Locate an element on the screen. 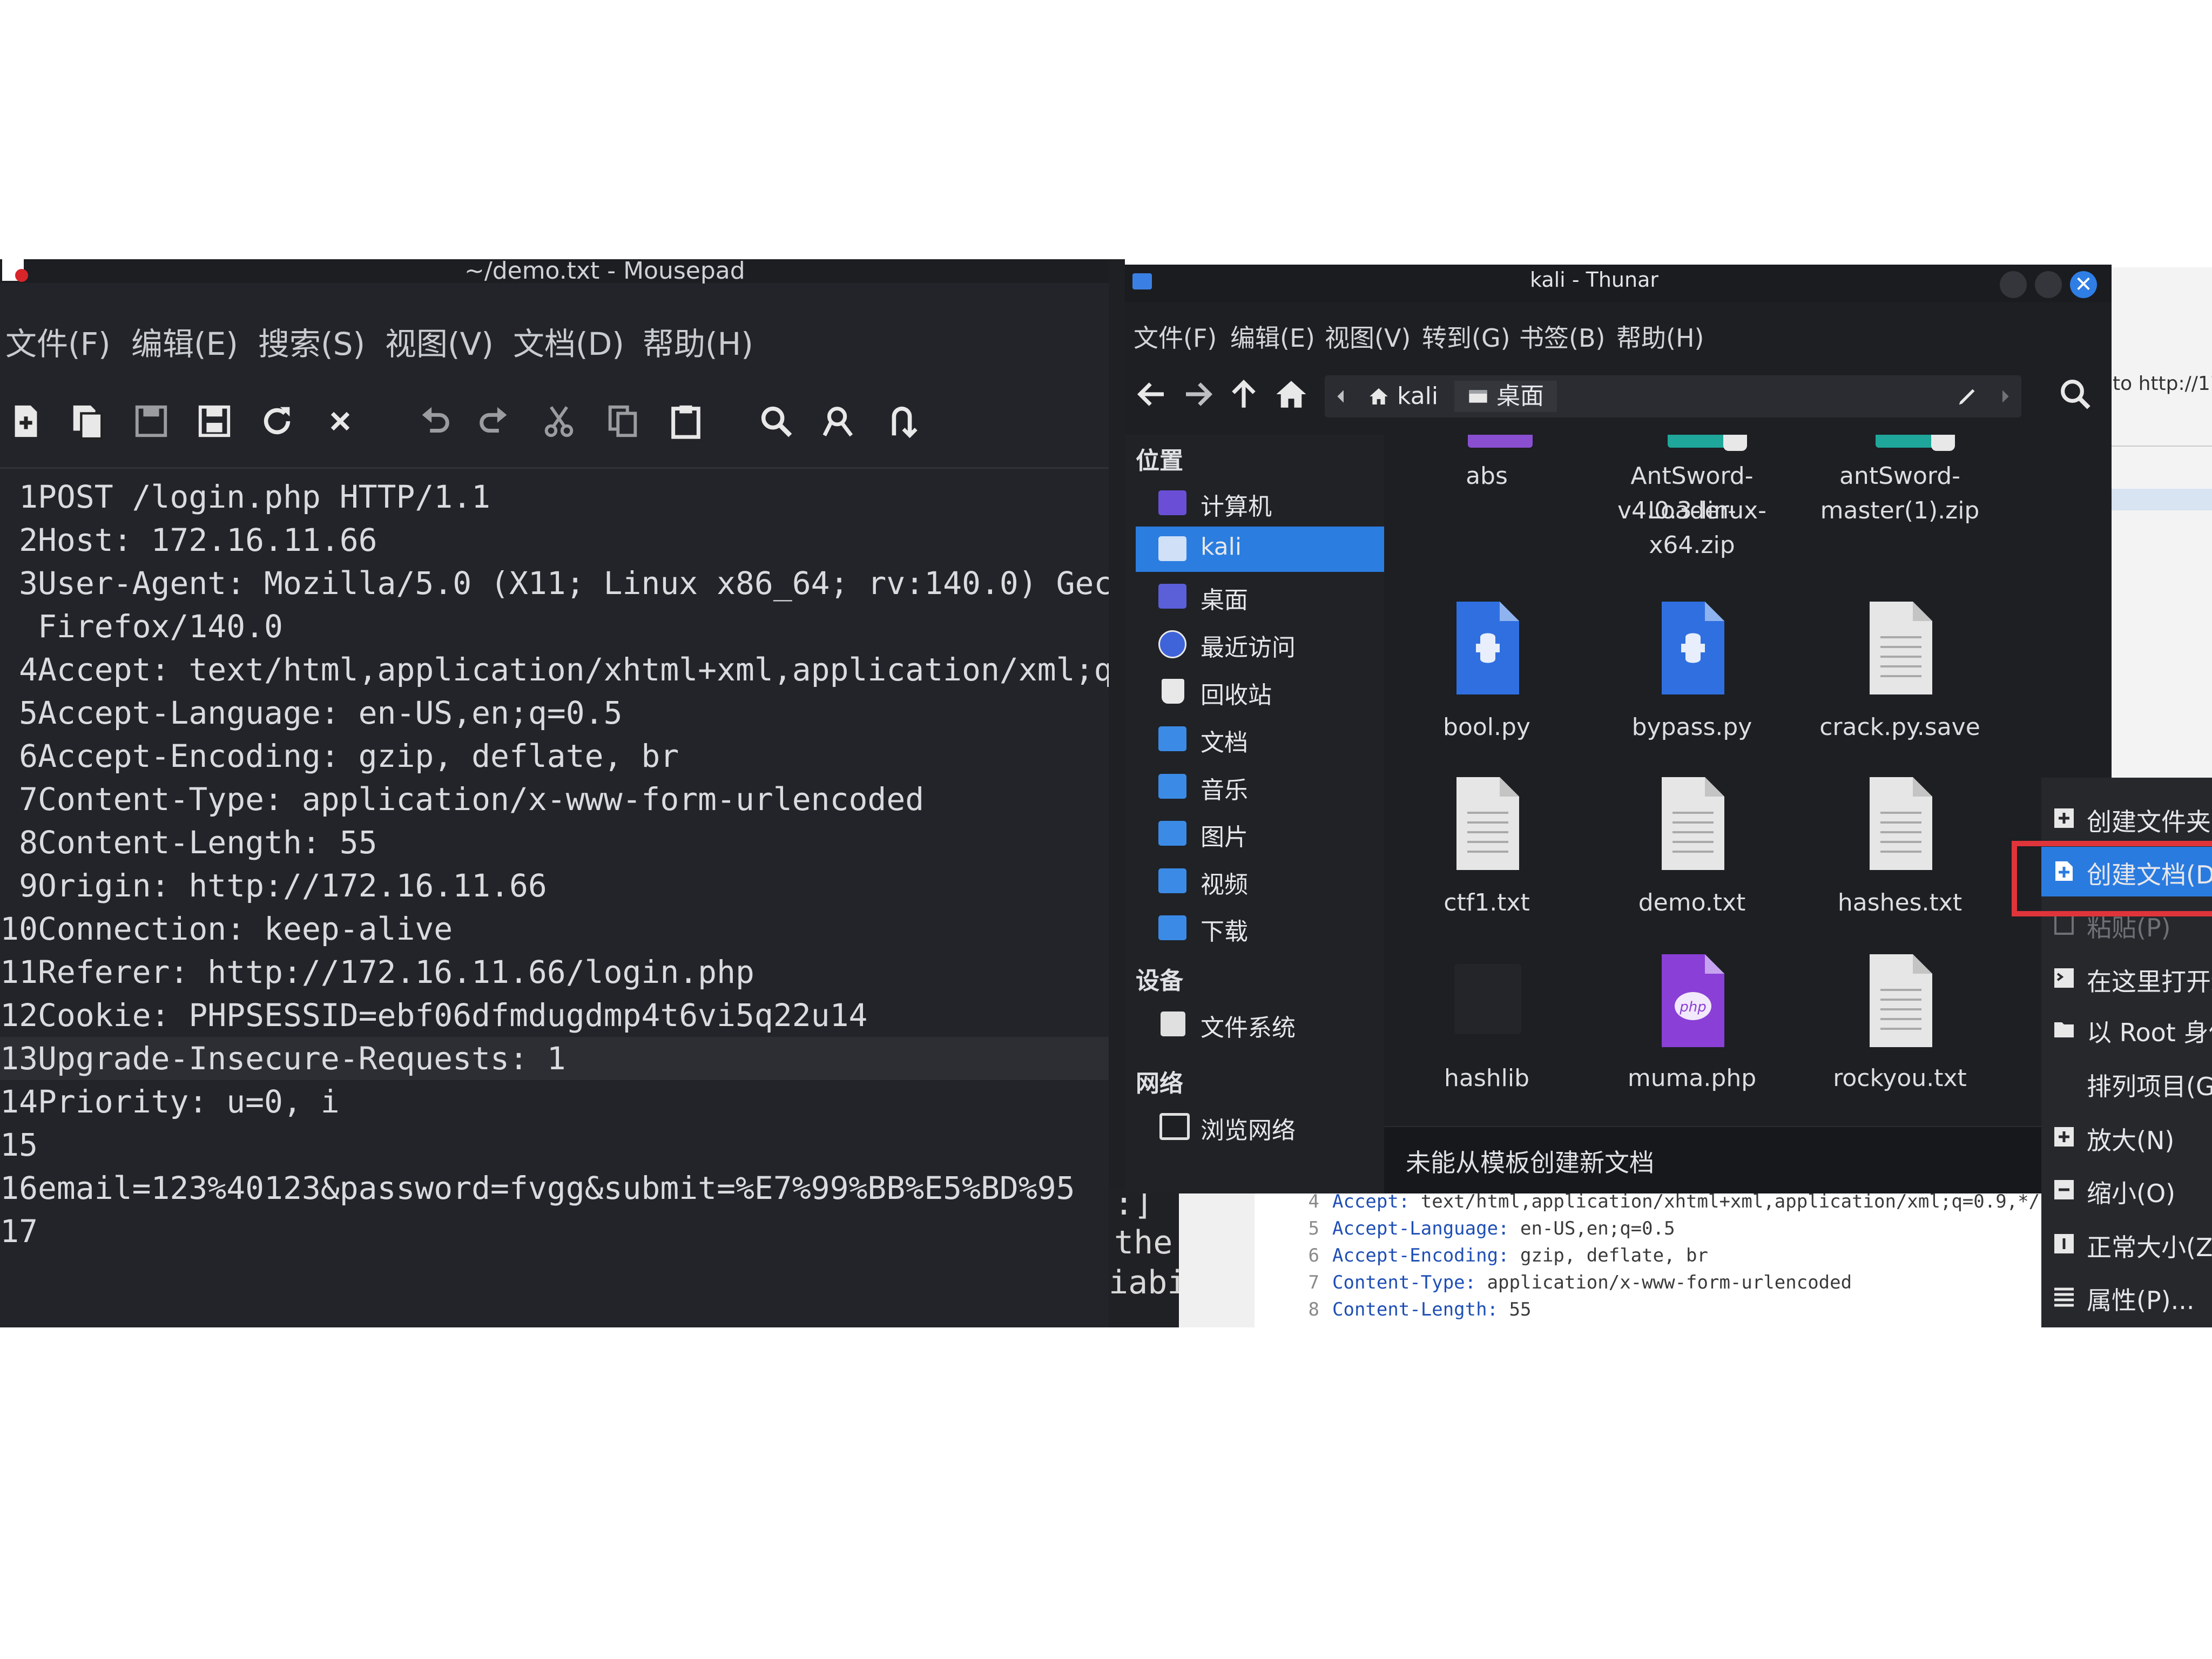 The width and height of the screenshot is (2212, 1659). sidebar-item-filesystem: 文件系统 is located at coordinates (1260, 1024).